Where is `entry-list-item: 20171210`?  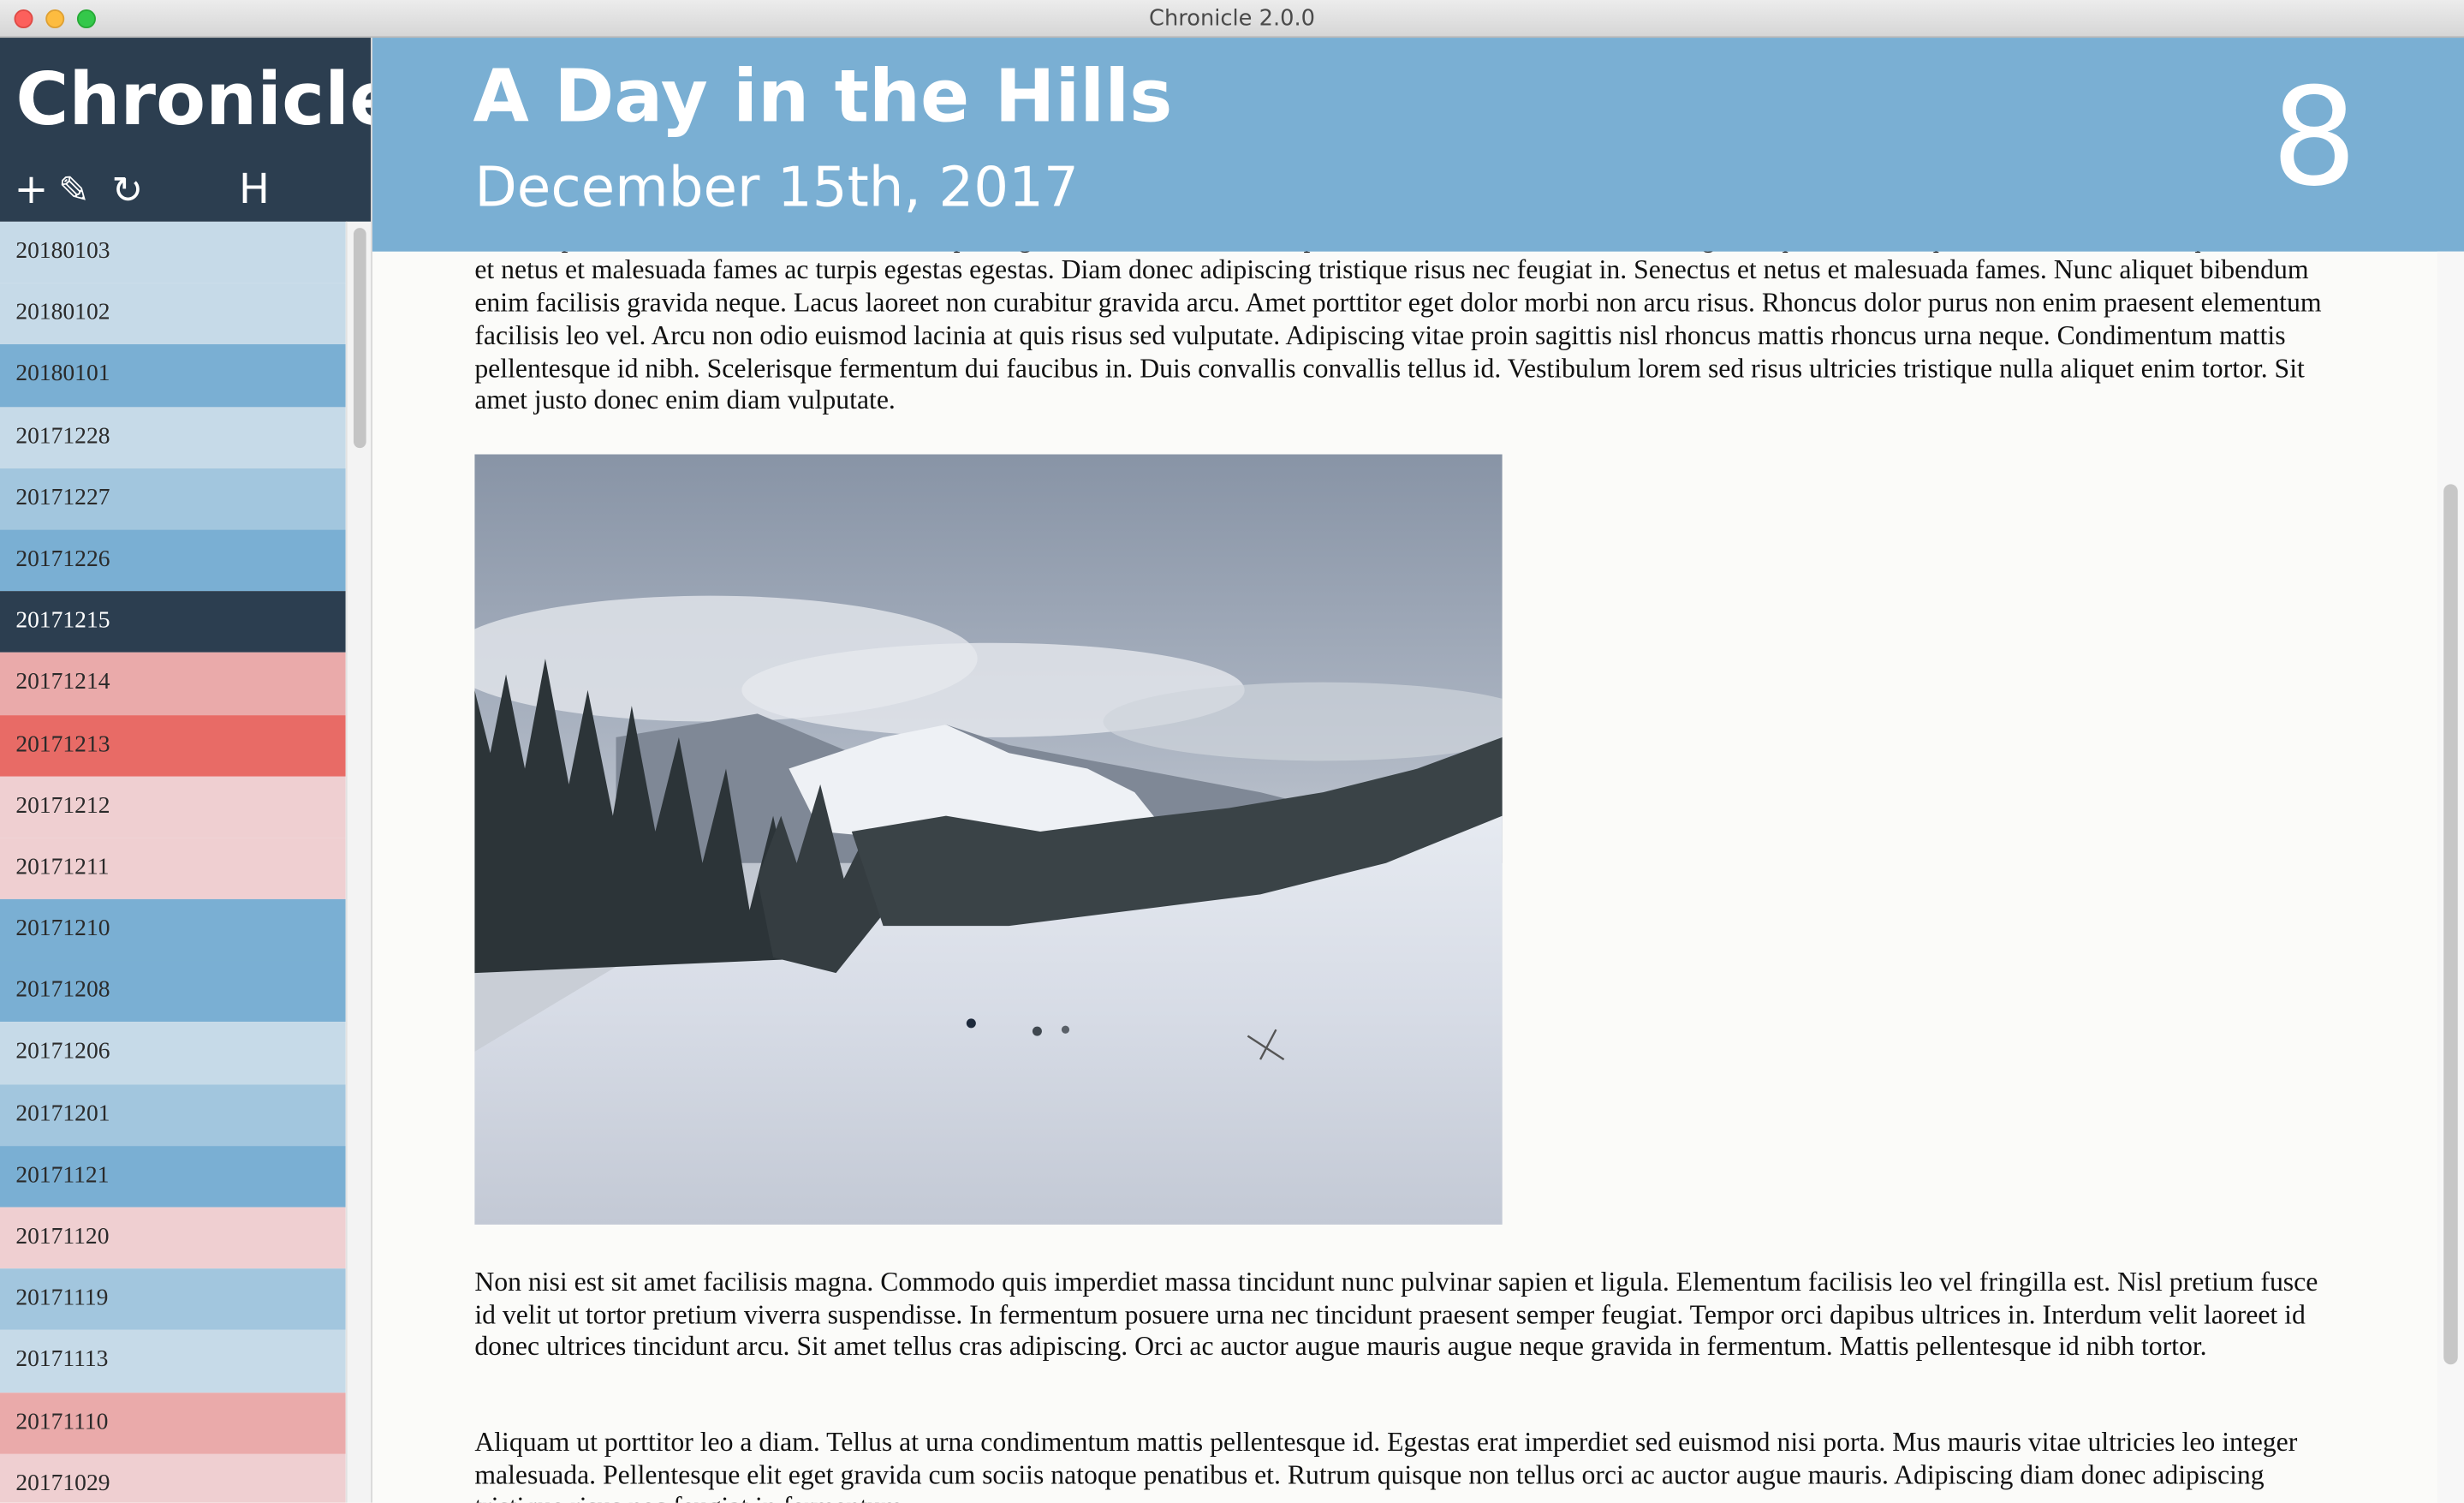 entry-list-item: 20171210 is located at coordinates (173, 930).